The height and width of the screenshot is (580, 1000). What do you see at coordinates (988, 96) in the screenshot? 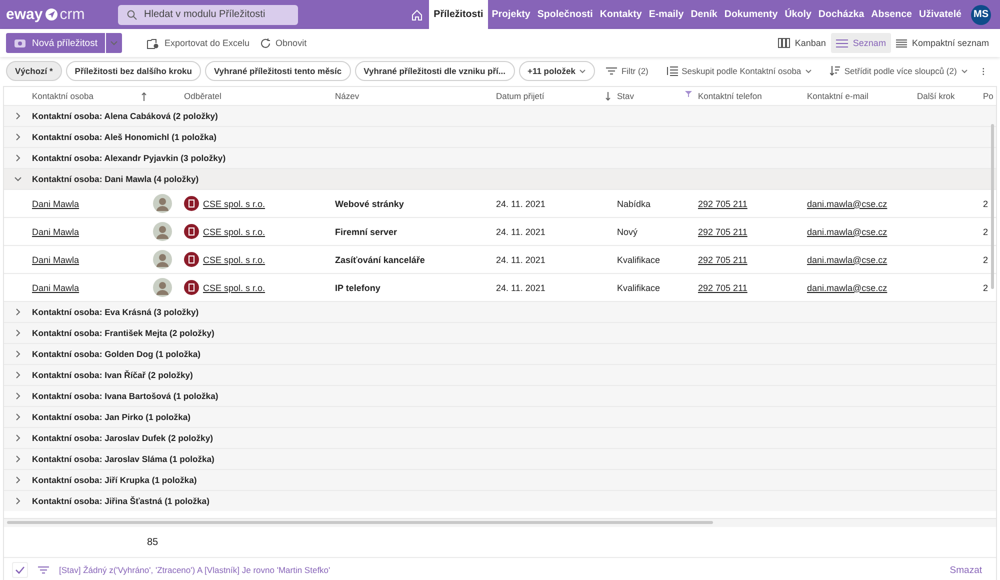
I see `column-header: Po` at bounding box center [988, 96].